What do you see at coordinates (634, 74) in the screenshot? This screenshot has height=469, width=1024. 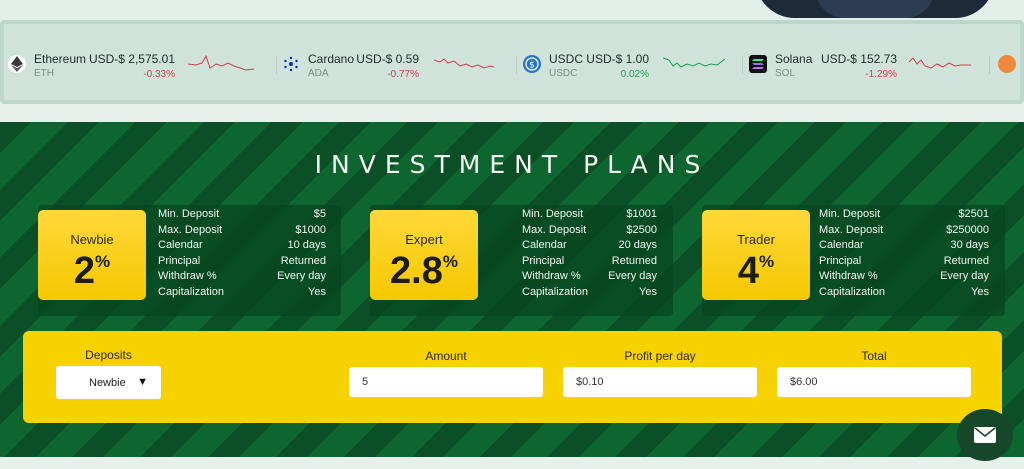 I see `coin-change: 0.02%` at bounding box center [634, 74].